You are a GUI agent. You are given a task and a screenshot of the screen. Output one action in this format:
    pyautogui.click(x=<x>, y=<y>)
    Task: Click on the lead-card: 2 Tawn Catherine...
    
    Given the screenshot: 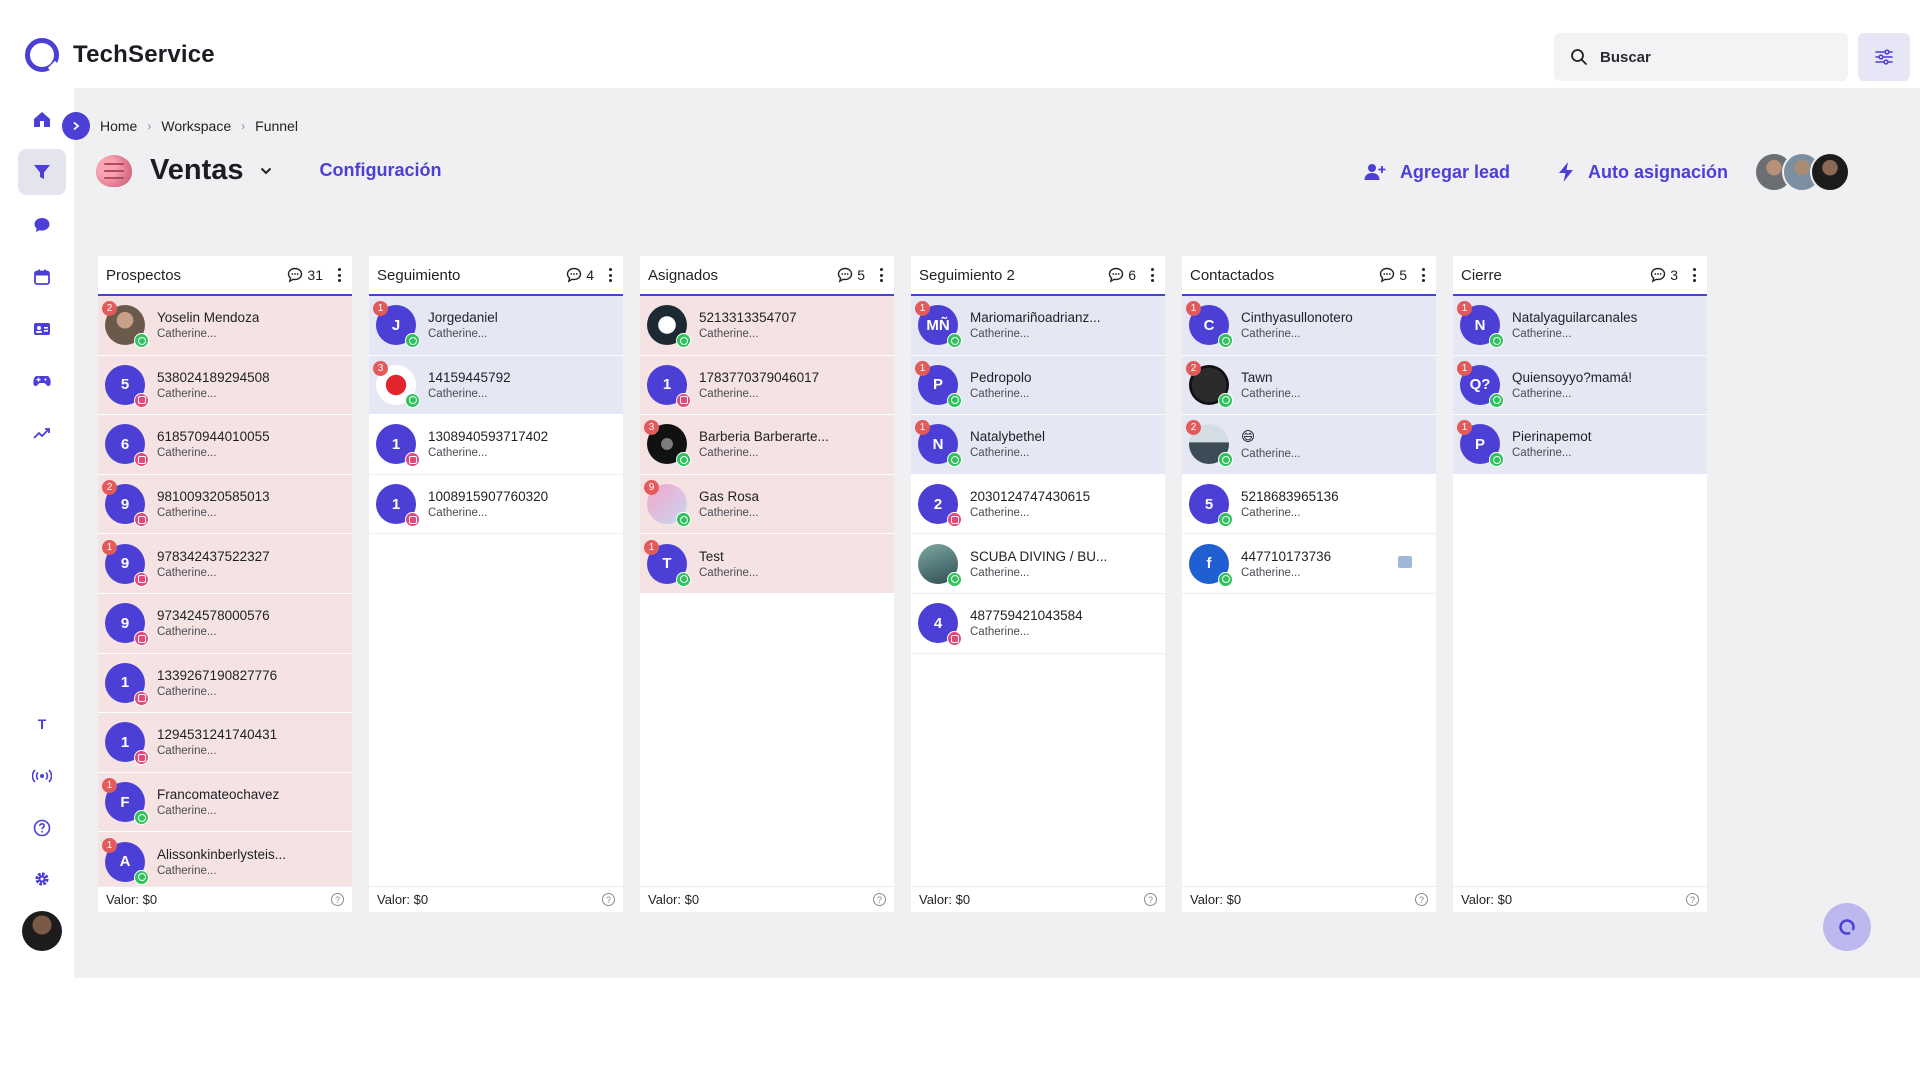 What is the action you would take?
    pyautogui.click(x=1309, y=385)
    